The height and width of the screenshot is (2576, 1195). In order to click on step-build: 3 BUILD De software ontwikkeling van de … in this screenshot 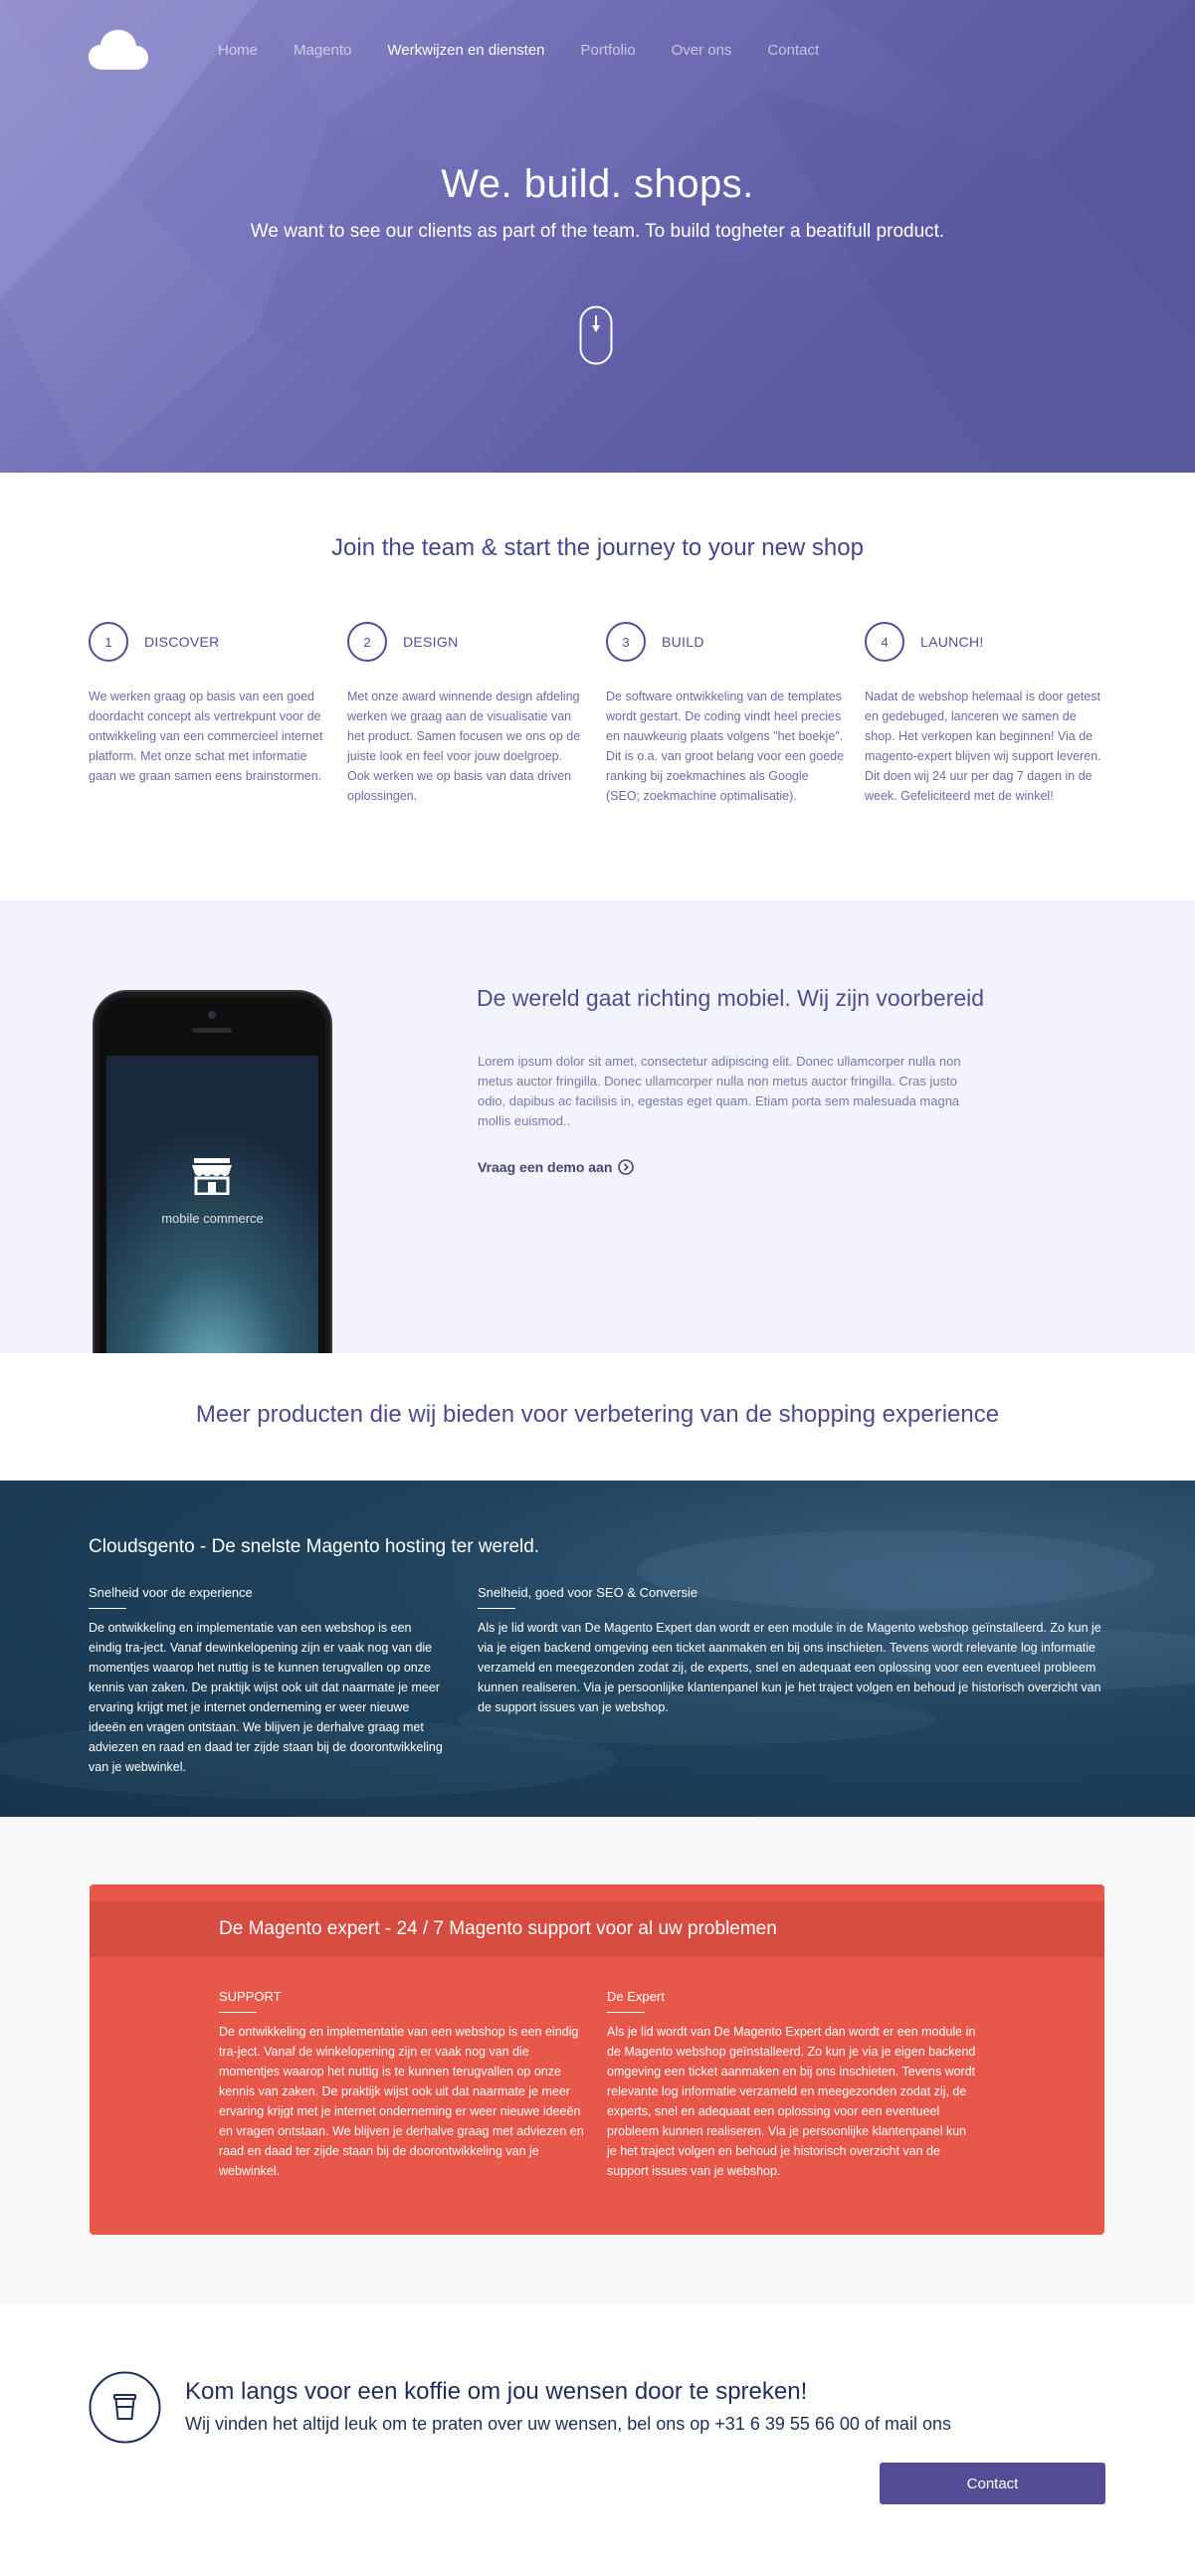, I will do `click(725, 714)`.